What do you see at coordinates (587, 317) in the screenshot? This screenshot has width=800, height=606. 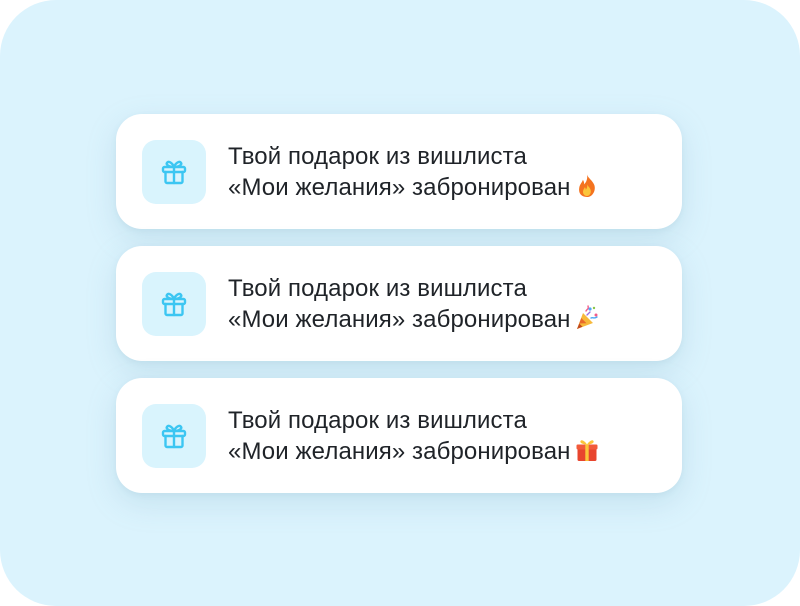 I see `party-popper-emoji` at bounding box center [587, 317].